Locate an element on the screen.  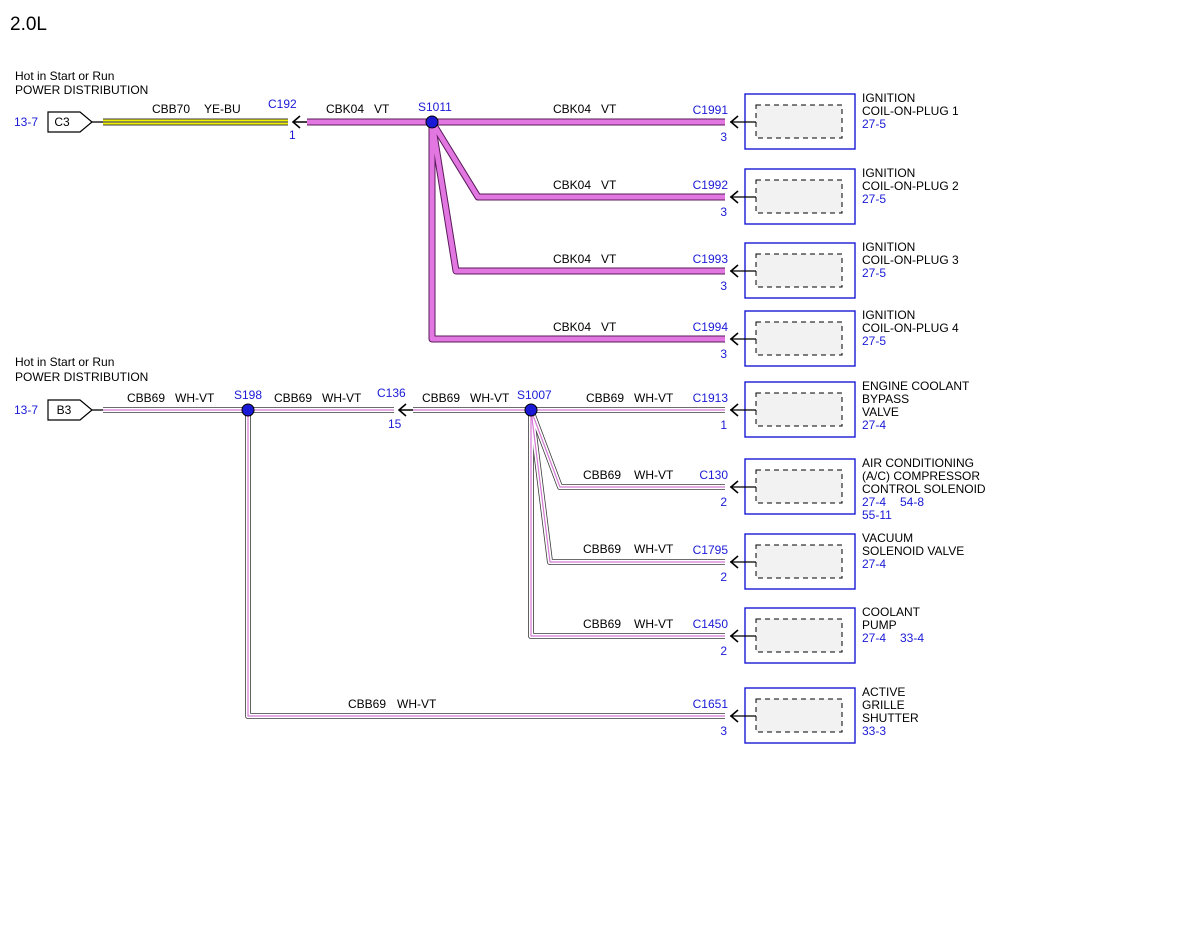
wire-color-cbb69-c: WH-VT is located at coordinates (490, 398).